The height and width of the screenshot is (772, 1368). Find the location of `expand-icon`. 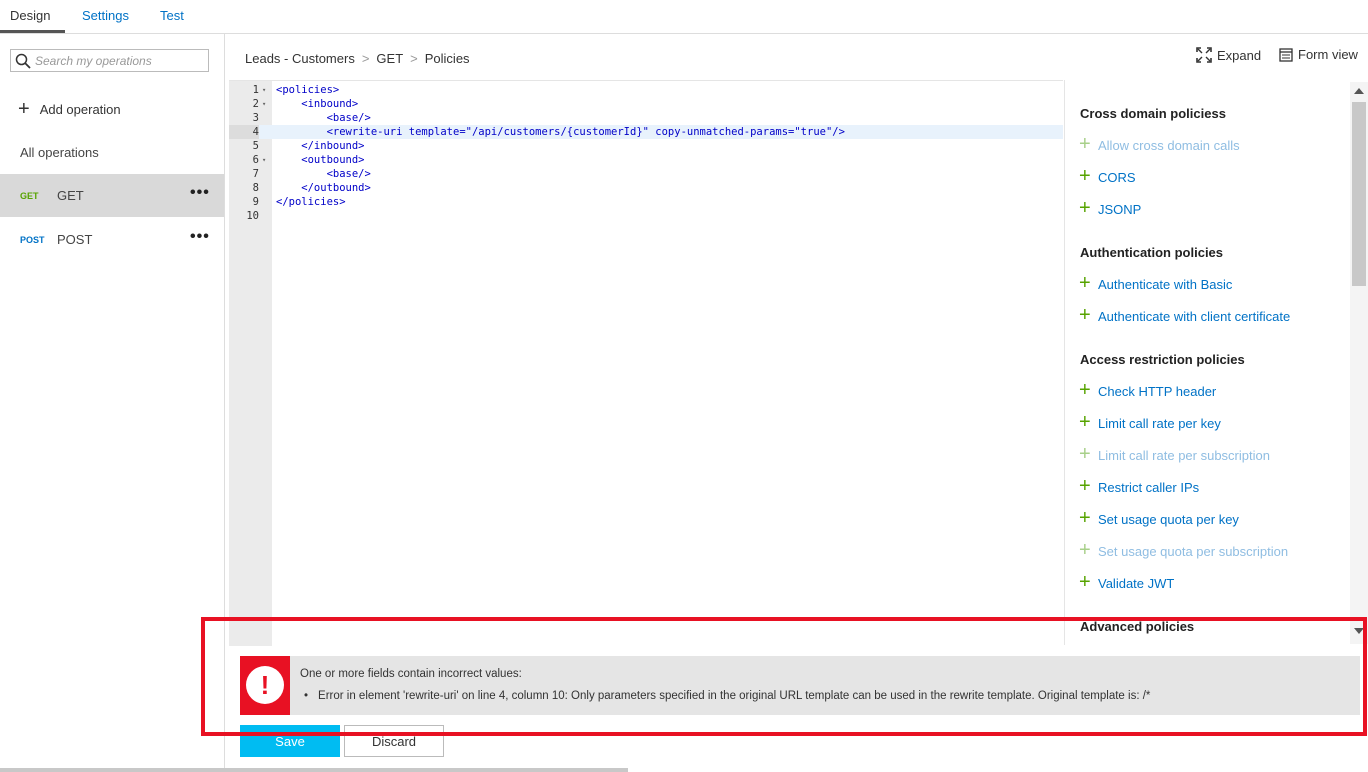

expand-icon is located at coordinates (1204, 55).